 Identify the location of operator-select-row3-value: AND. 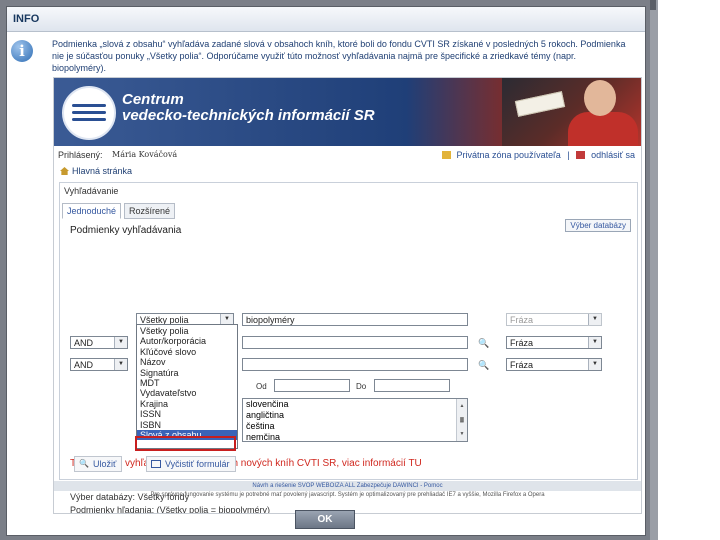
(84, 365).